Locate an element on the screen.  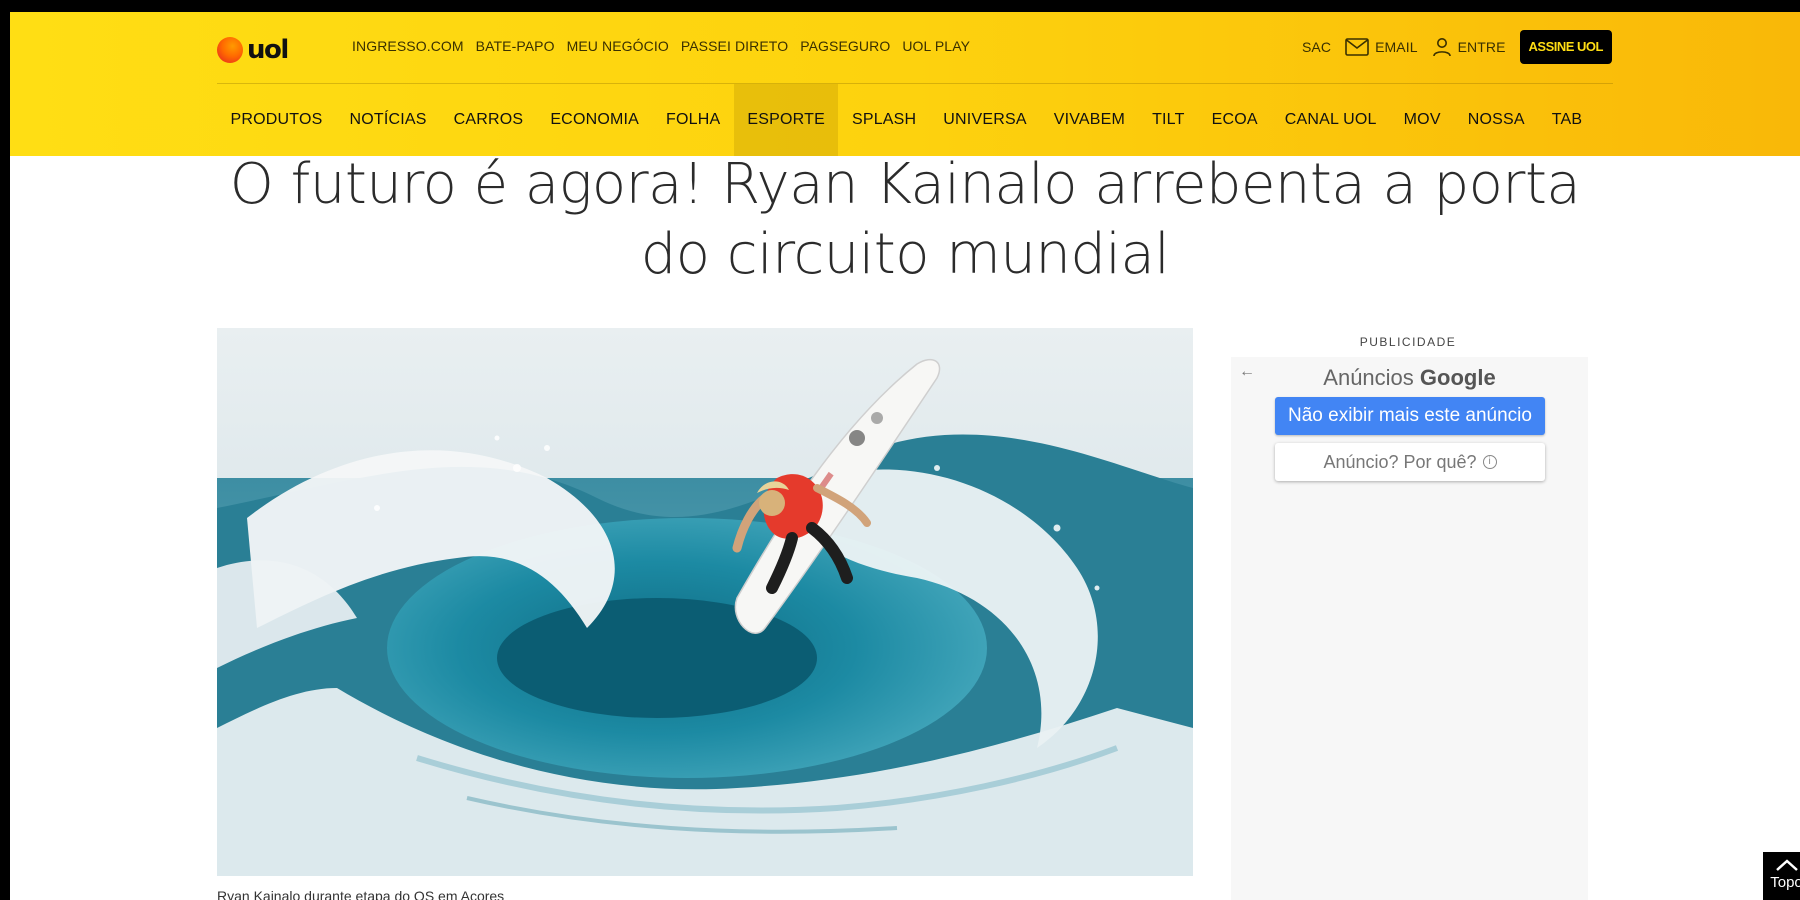
user-icon is located at coordinates (1441, 47).